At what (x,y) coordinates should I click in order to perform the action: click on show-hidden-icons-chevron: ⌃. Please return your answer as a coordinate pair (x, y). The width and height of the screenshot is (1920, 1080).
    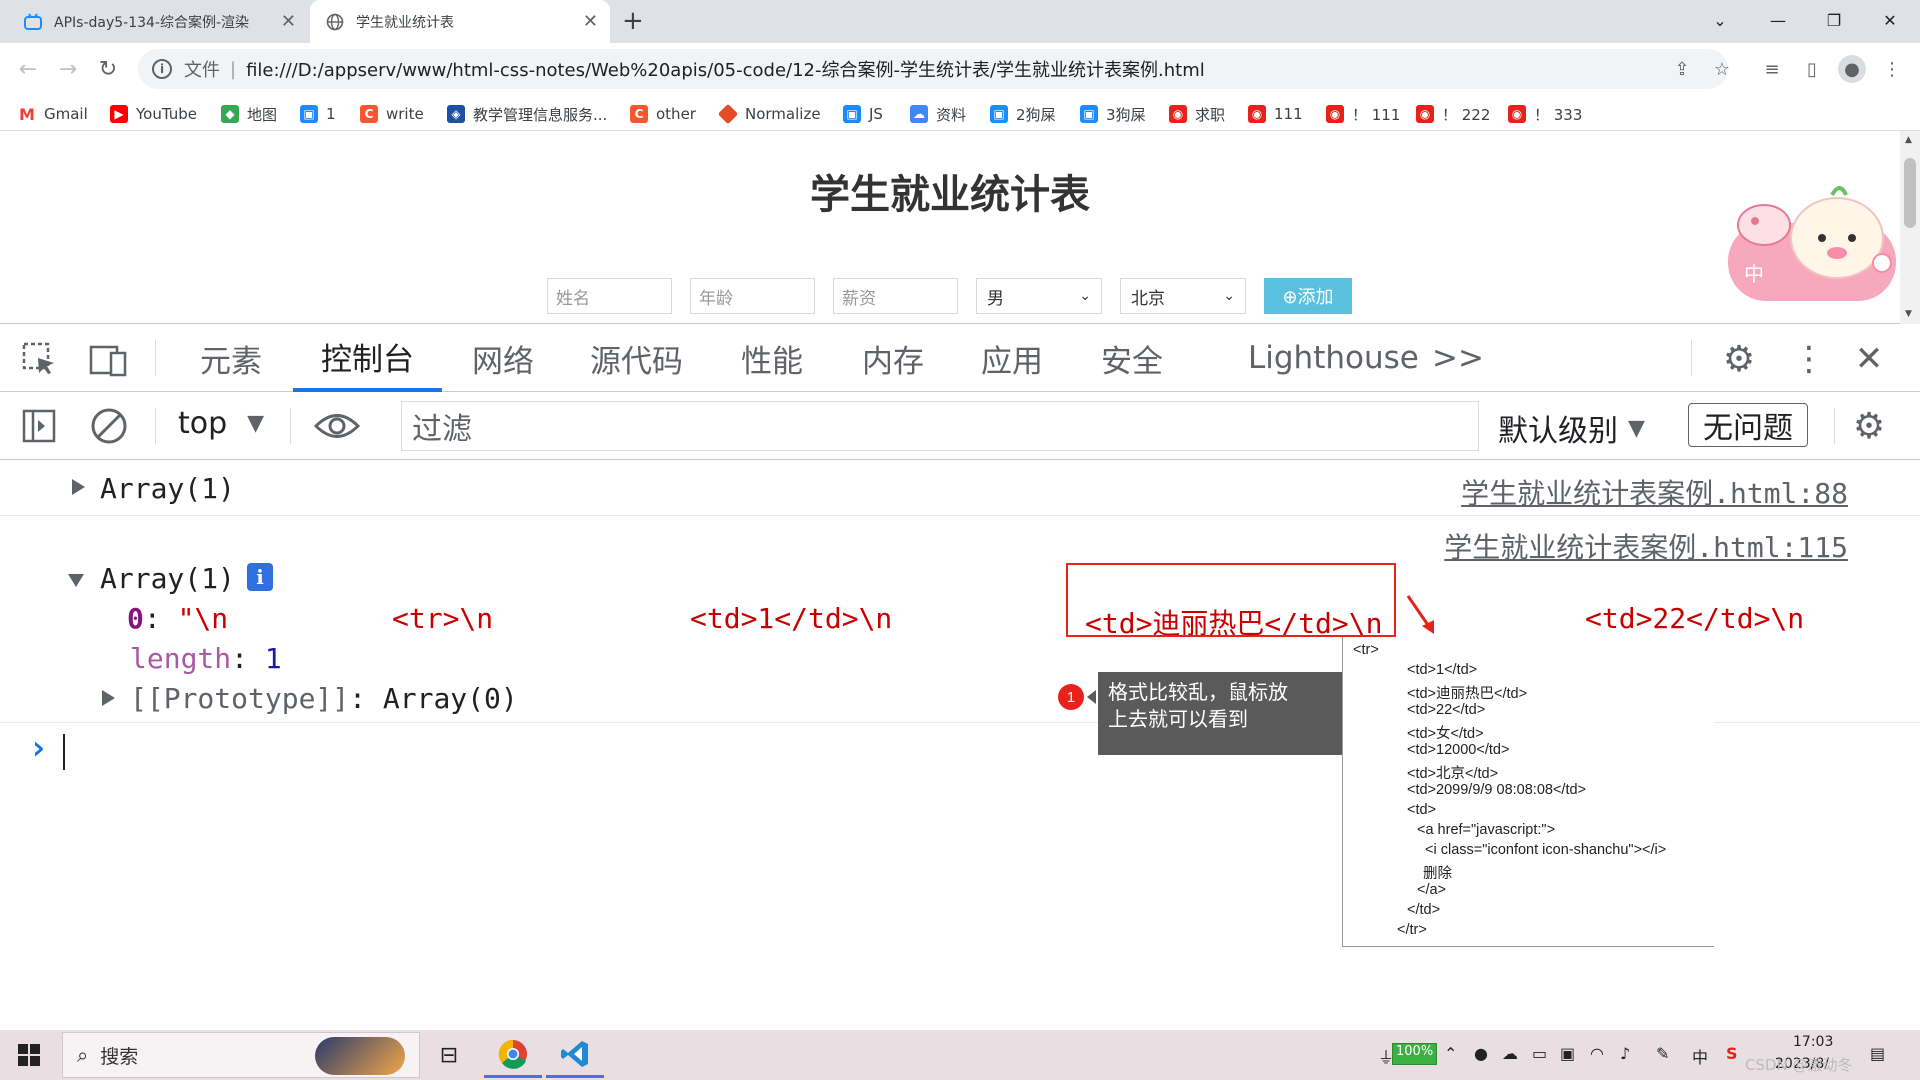
    Looking at the image, I should click on (1450, 1053).